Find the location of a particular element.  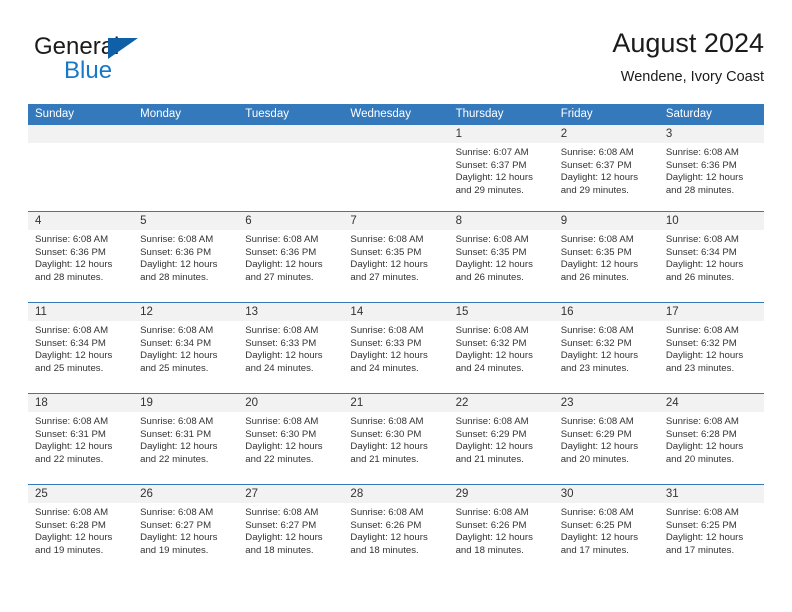

day-number: 2 is located at coordinates (564, 134).